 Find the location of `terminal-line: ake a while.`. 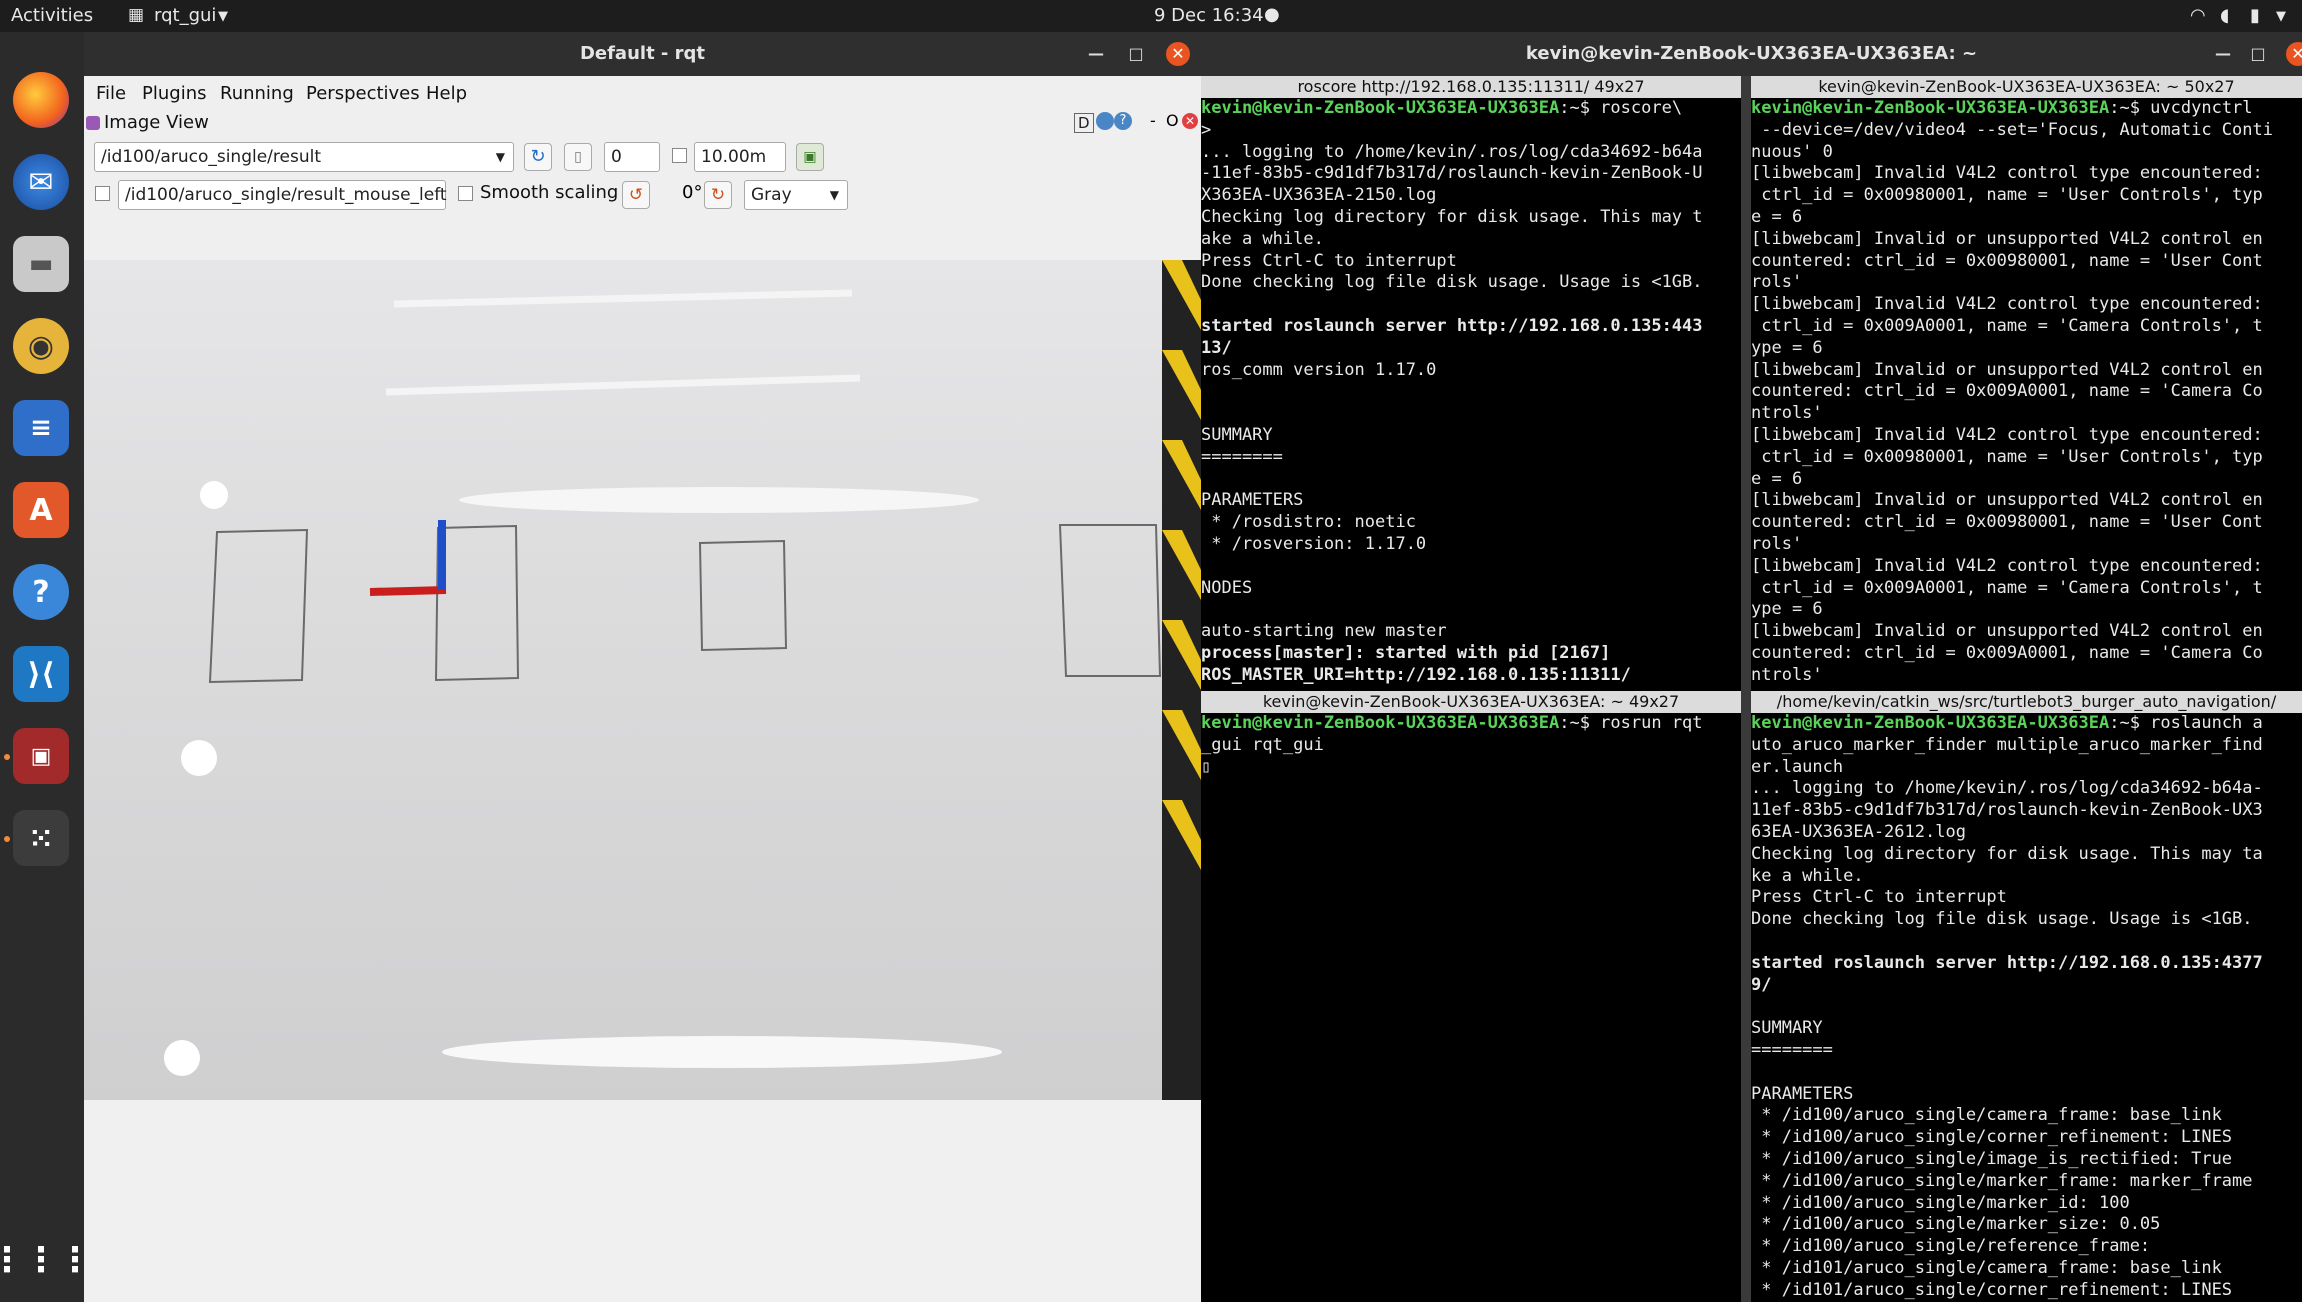

terminal-line: ake a while. is located at coordinates (1262, 238).